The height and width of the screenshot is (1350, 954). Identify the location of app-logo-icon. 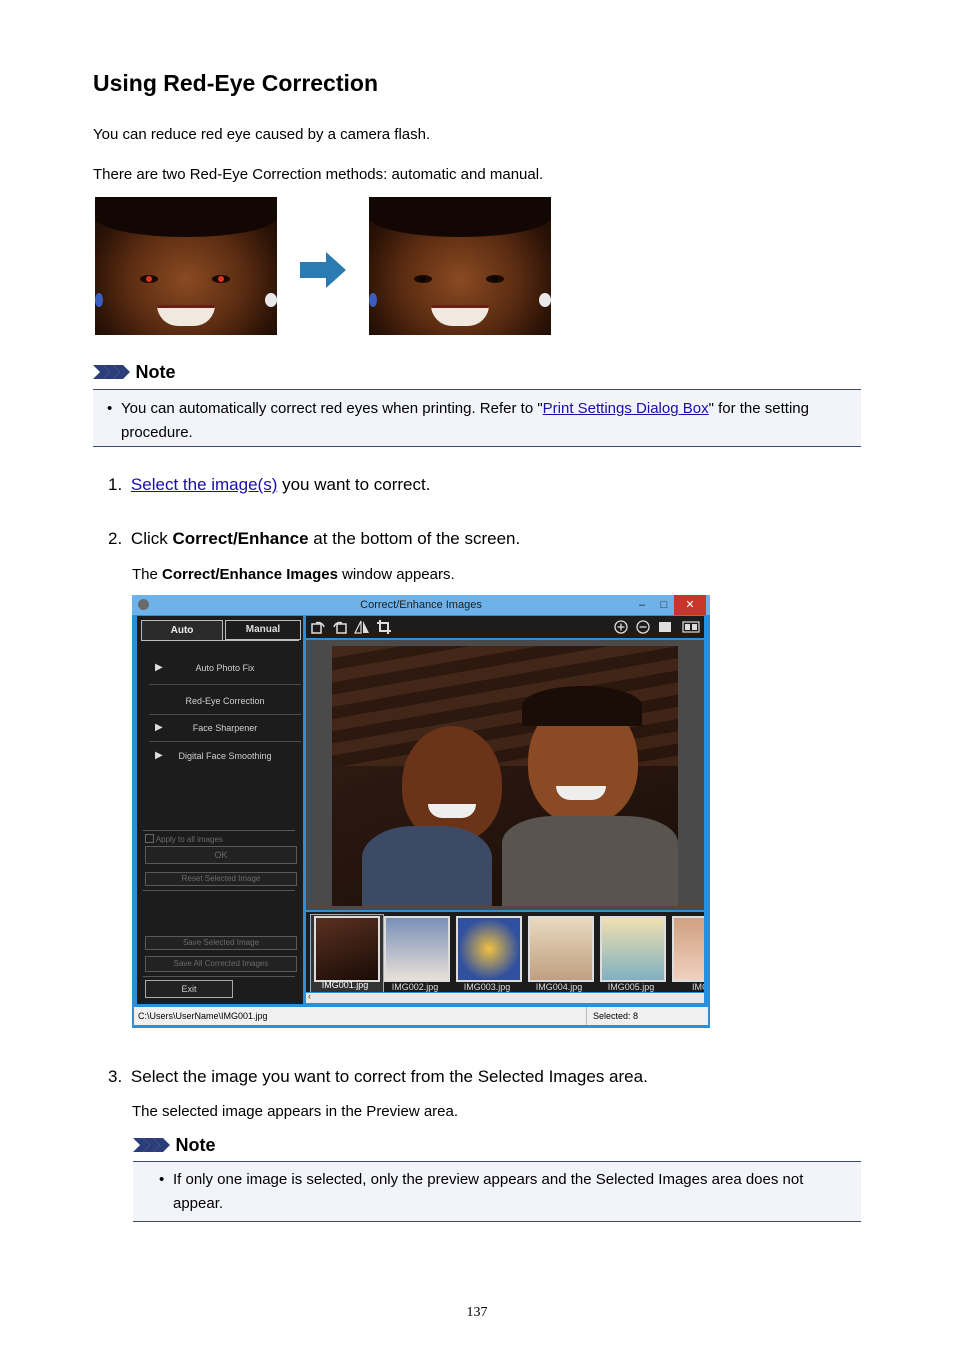
(143, 604).